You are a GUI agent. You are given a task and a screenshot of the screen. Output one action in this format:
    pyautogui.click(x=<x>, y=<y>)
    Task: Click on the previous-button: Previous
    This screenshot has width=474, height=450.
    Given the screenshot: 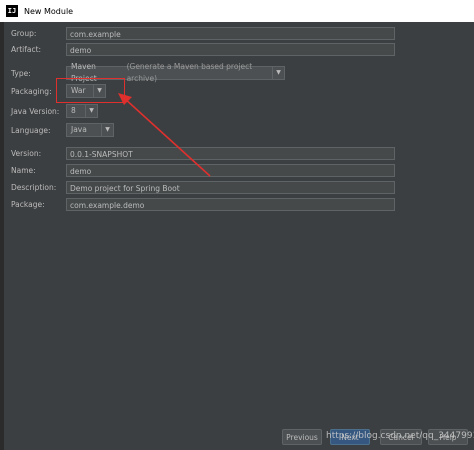 What is the action you would take?
    pyautogui.click(x=302, y=437)
    